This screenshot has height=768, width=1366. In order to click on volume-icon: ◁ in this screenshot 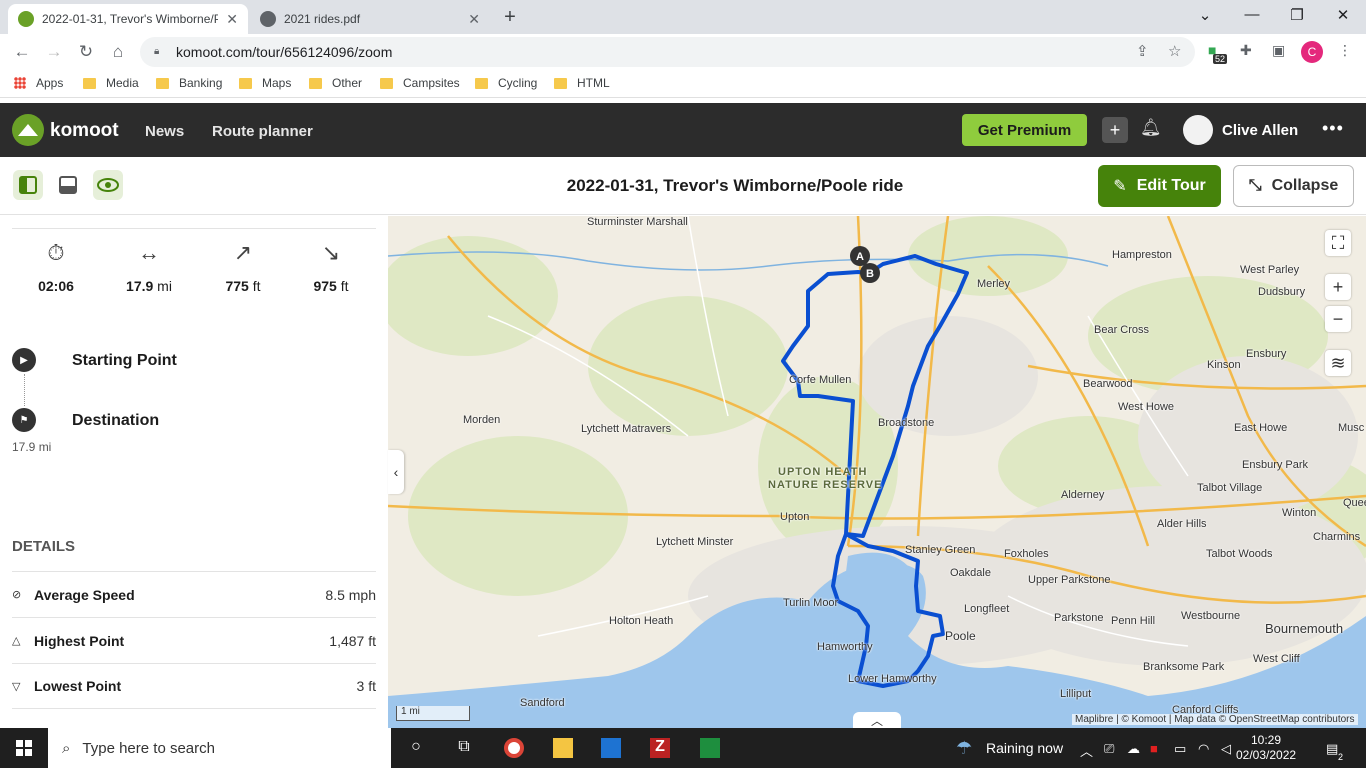, I will do `click(1226, 749)`.